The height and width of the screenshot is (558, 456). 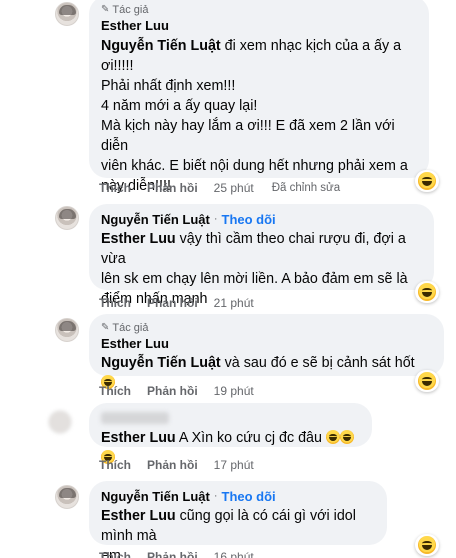 I want to click on comment-actions: Thích Phản hồi 19 phút, so click(x=185, y=391).